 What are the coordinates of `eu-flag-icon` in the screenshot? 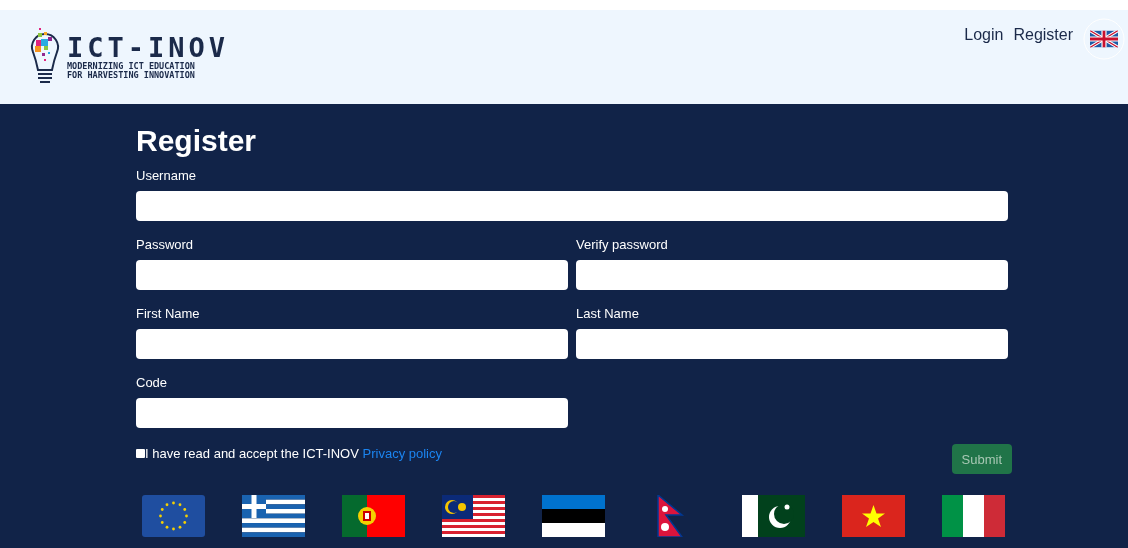 It's located at (173, 516).